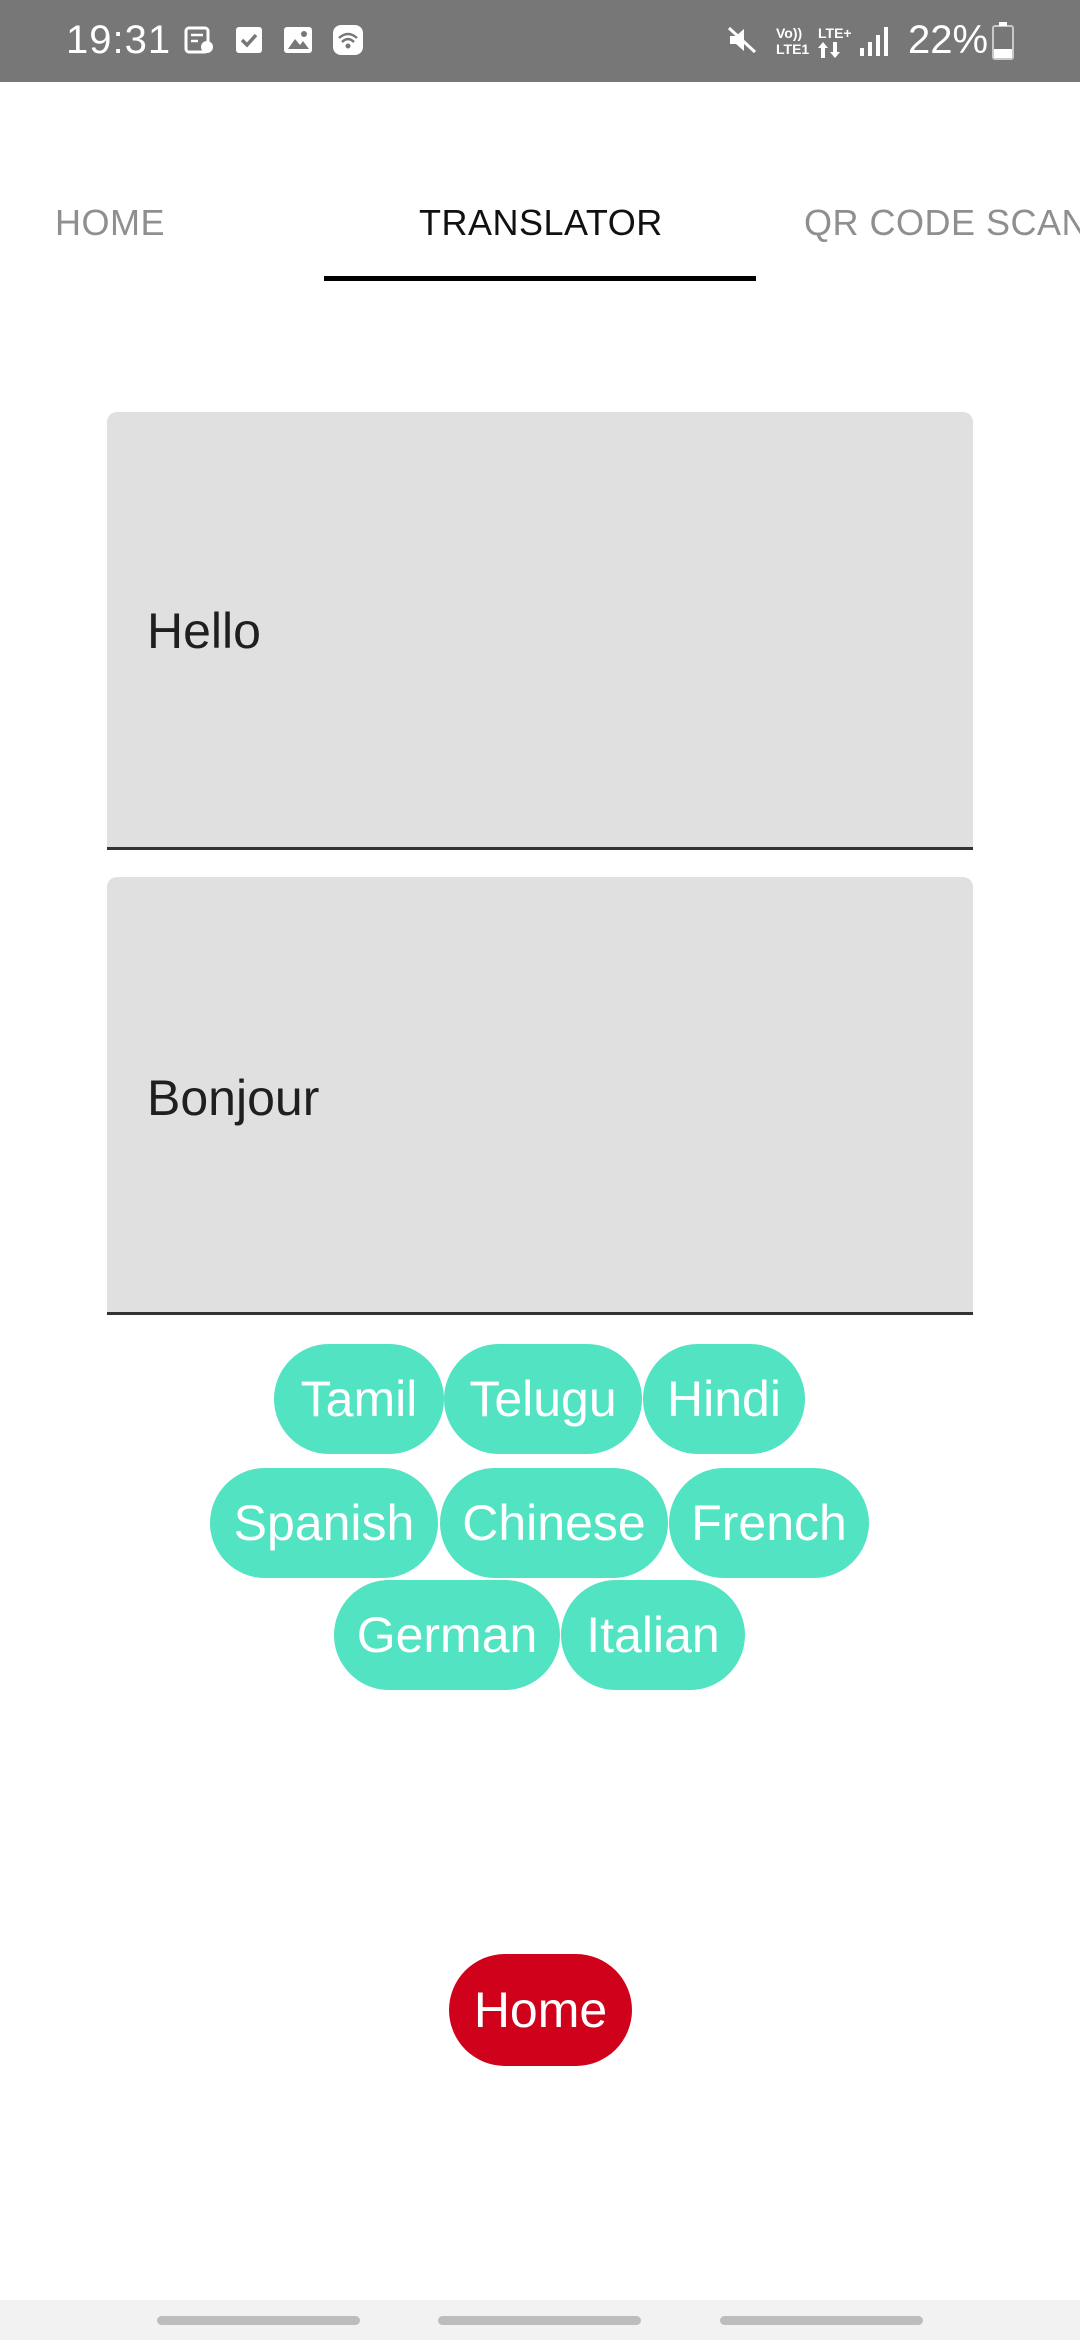 The width and height of the screenshot is (1080, 2340). What do you see at coordinates (653, 1635) in the screenshot?
I see `language-chip-italian: Italian` at bounding box center [653, 1635].